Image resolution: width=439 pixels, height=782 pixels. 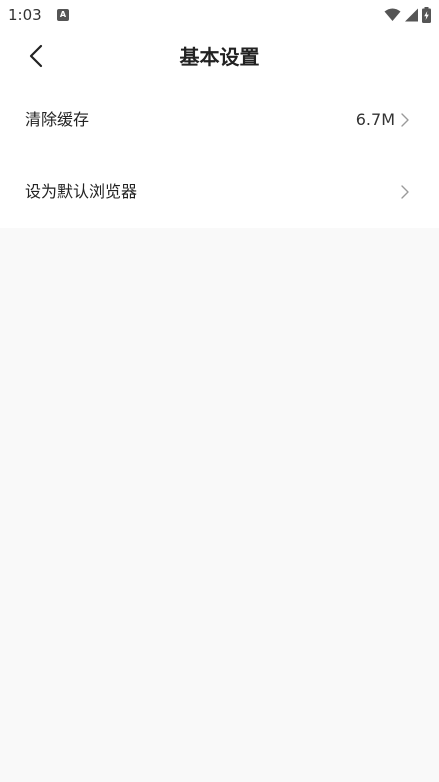 What do you see at coordinates (426, 15) in the screenshot?
I see `battery-charging-icon` at bounding box center [426, 15].